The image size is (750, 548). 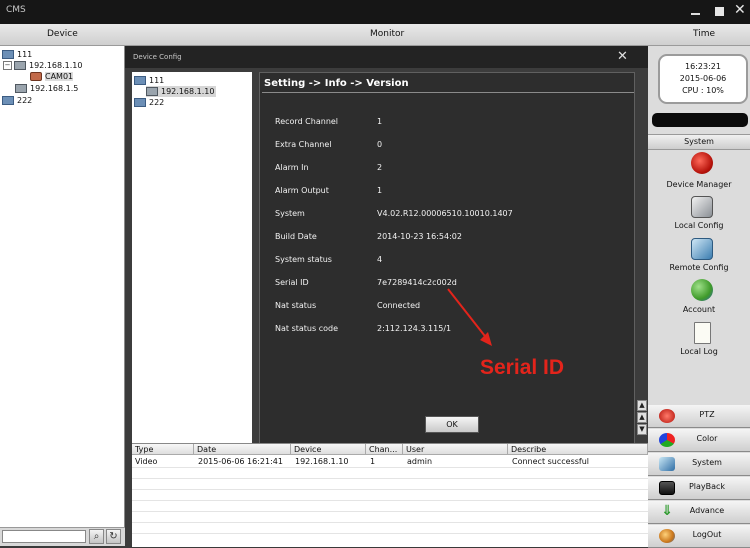 I want to click on ptz-button: PTZ, so click(x=699, y=416).